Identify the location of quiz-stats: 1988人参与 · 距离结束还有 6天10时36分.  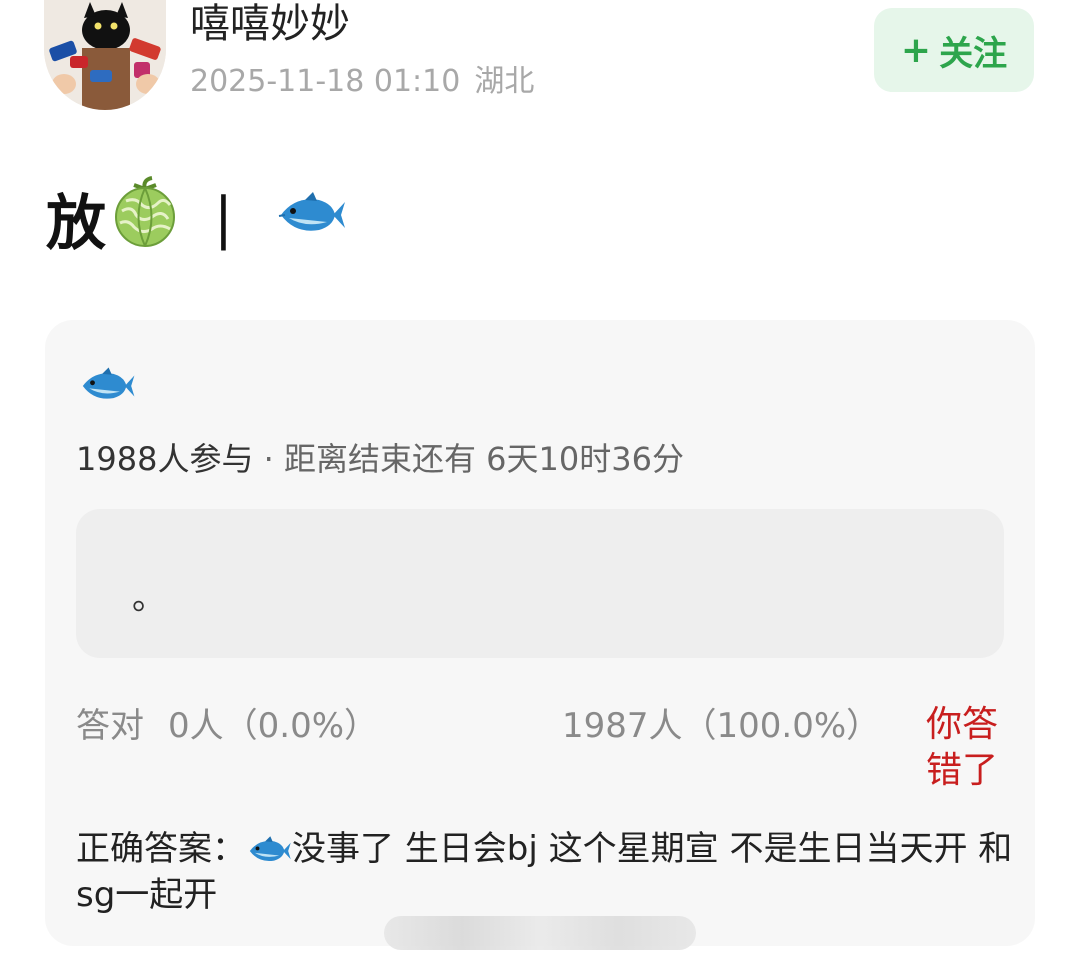
(380, 459).